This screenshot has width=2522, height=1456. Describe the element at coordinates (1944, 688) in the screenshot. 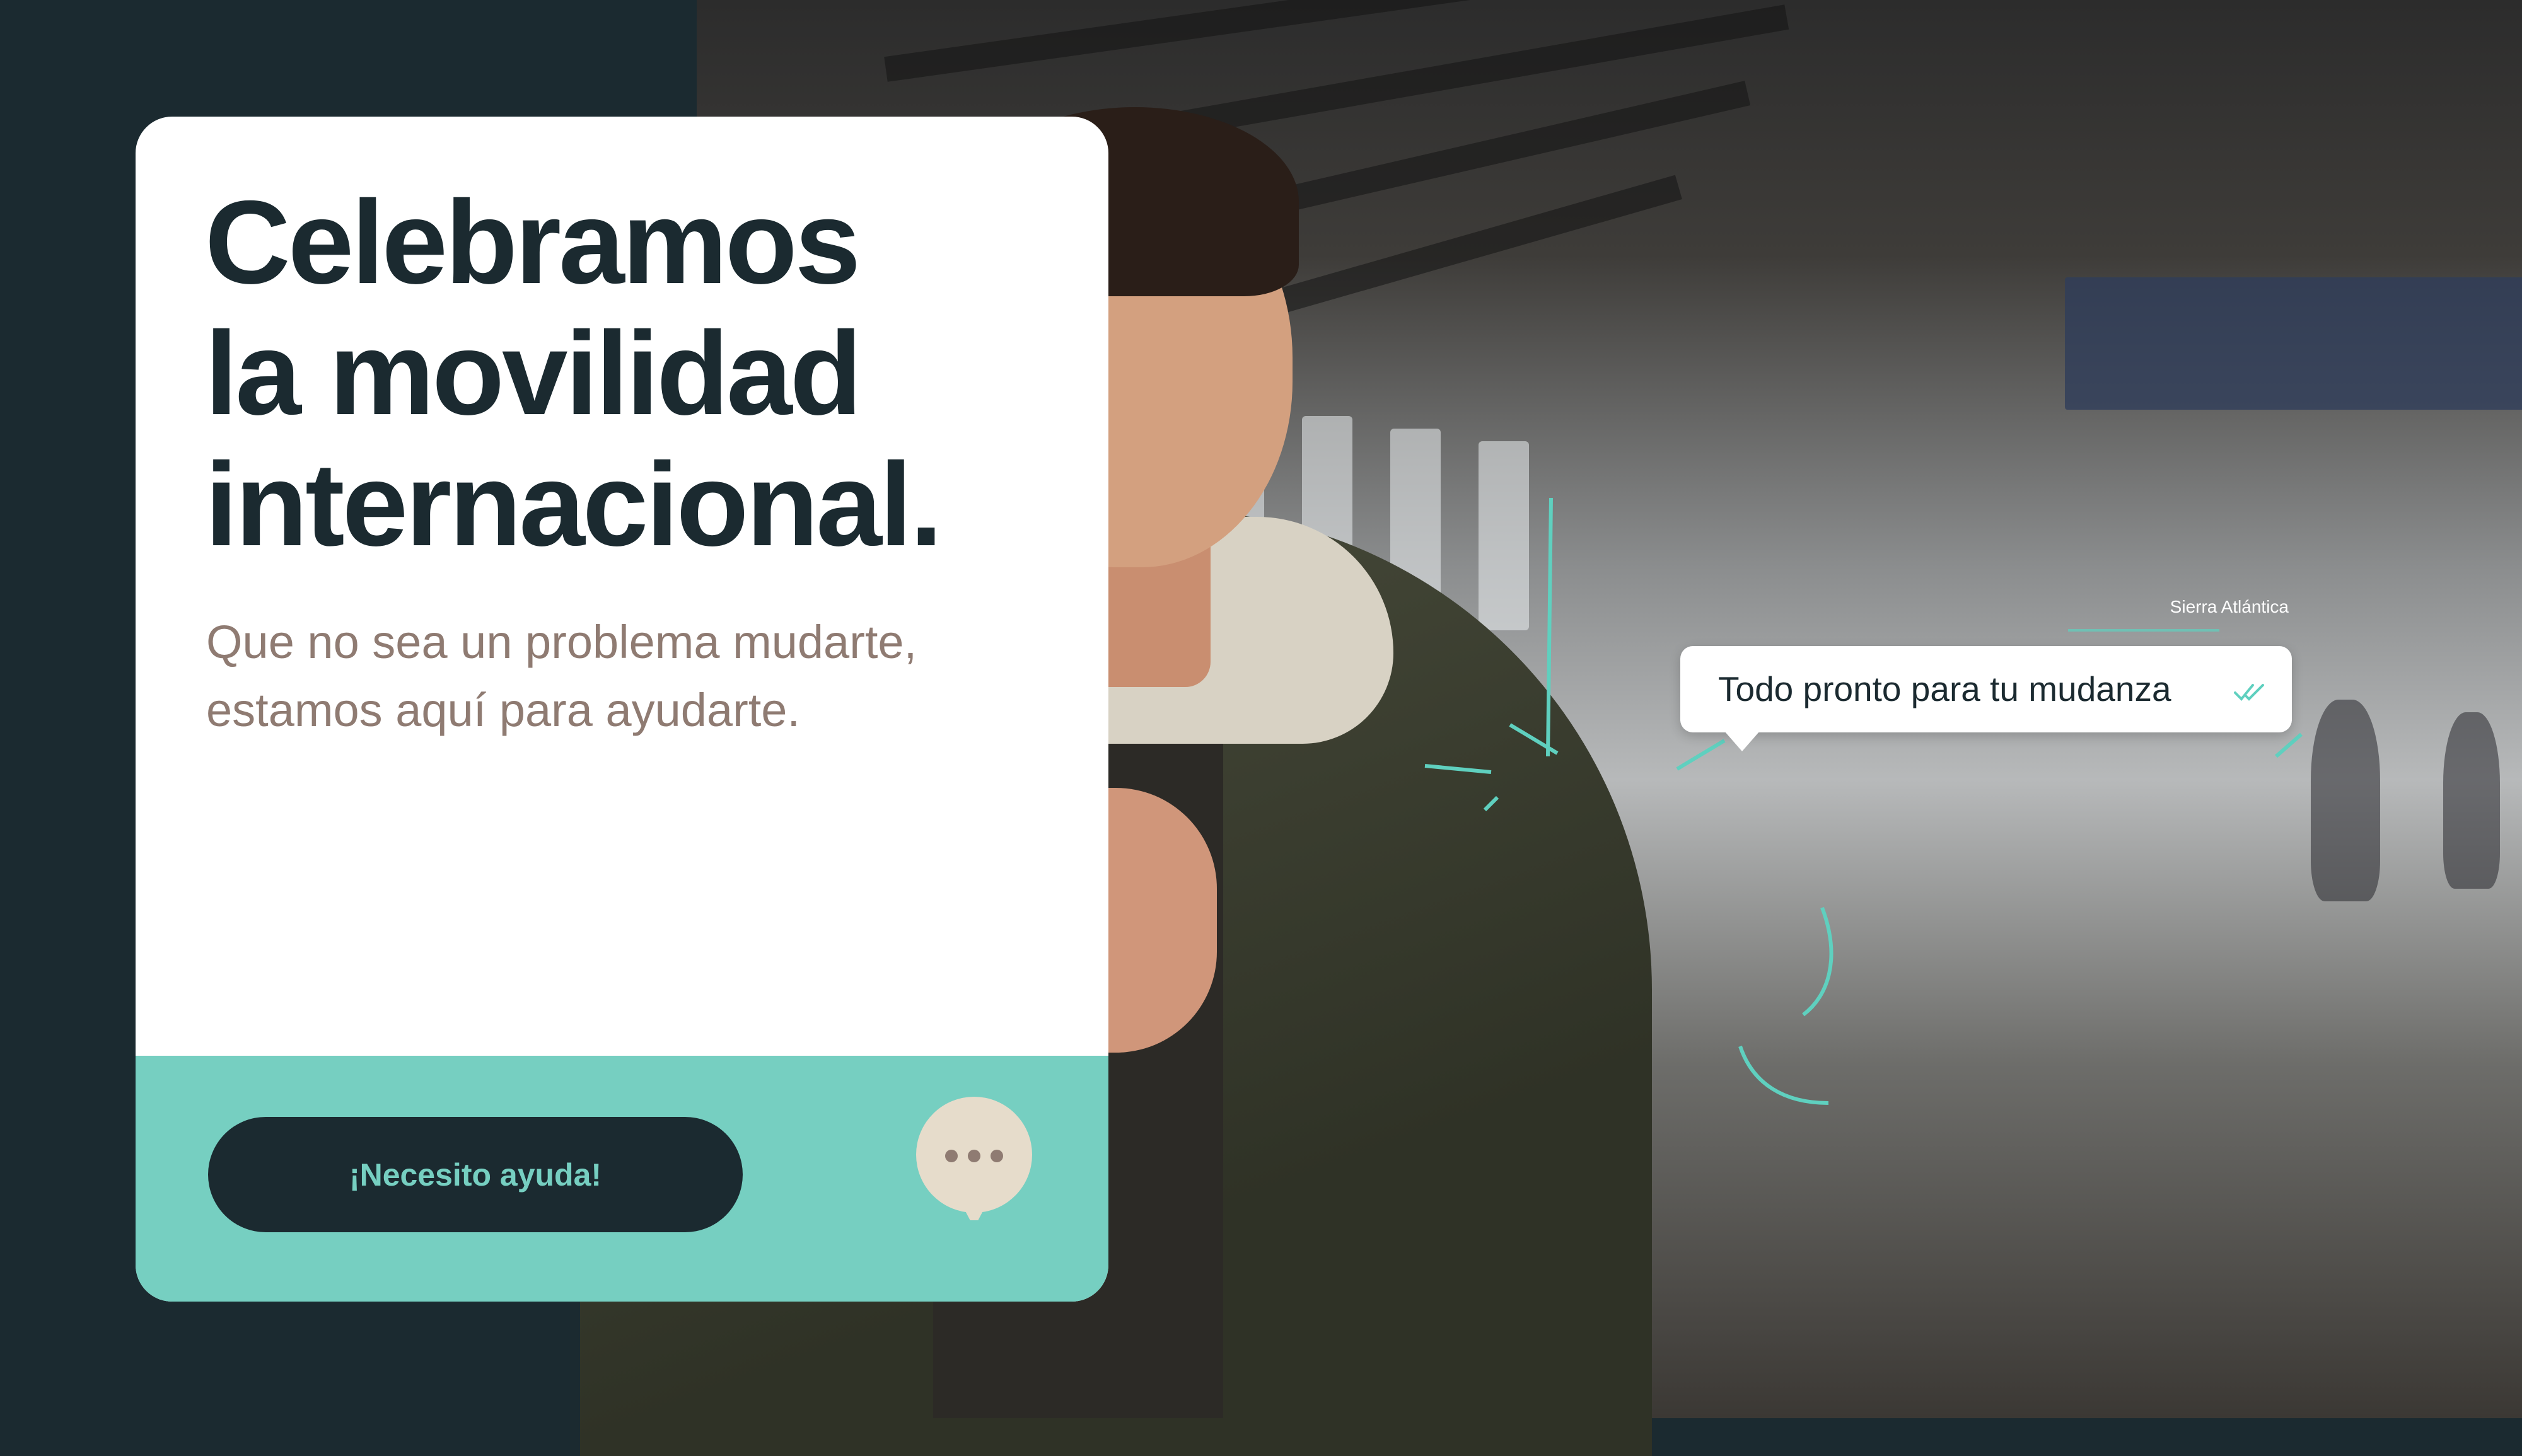

I see `chat-message-text: Todo pronto para tu mudanza` at that location.